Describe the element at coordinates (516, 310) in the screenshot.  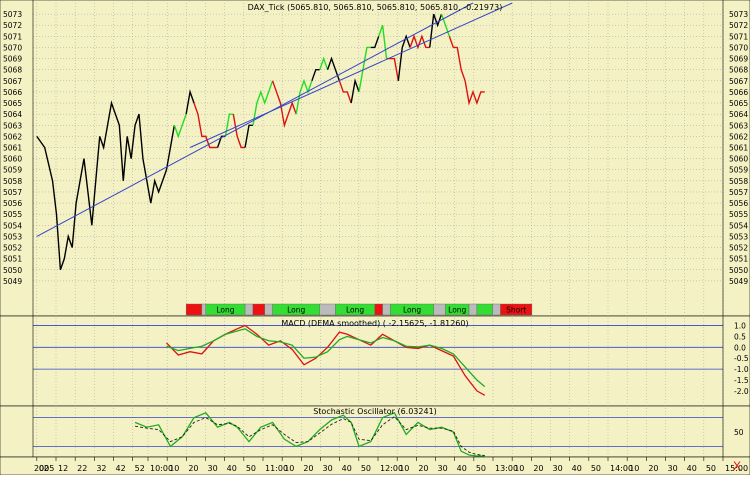
I see `signal-label: Short` at that location.